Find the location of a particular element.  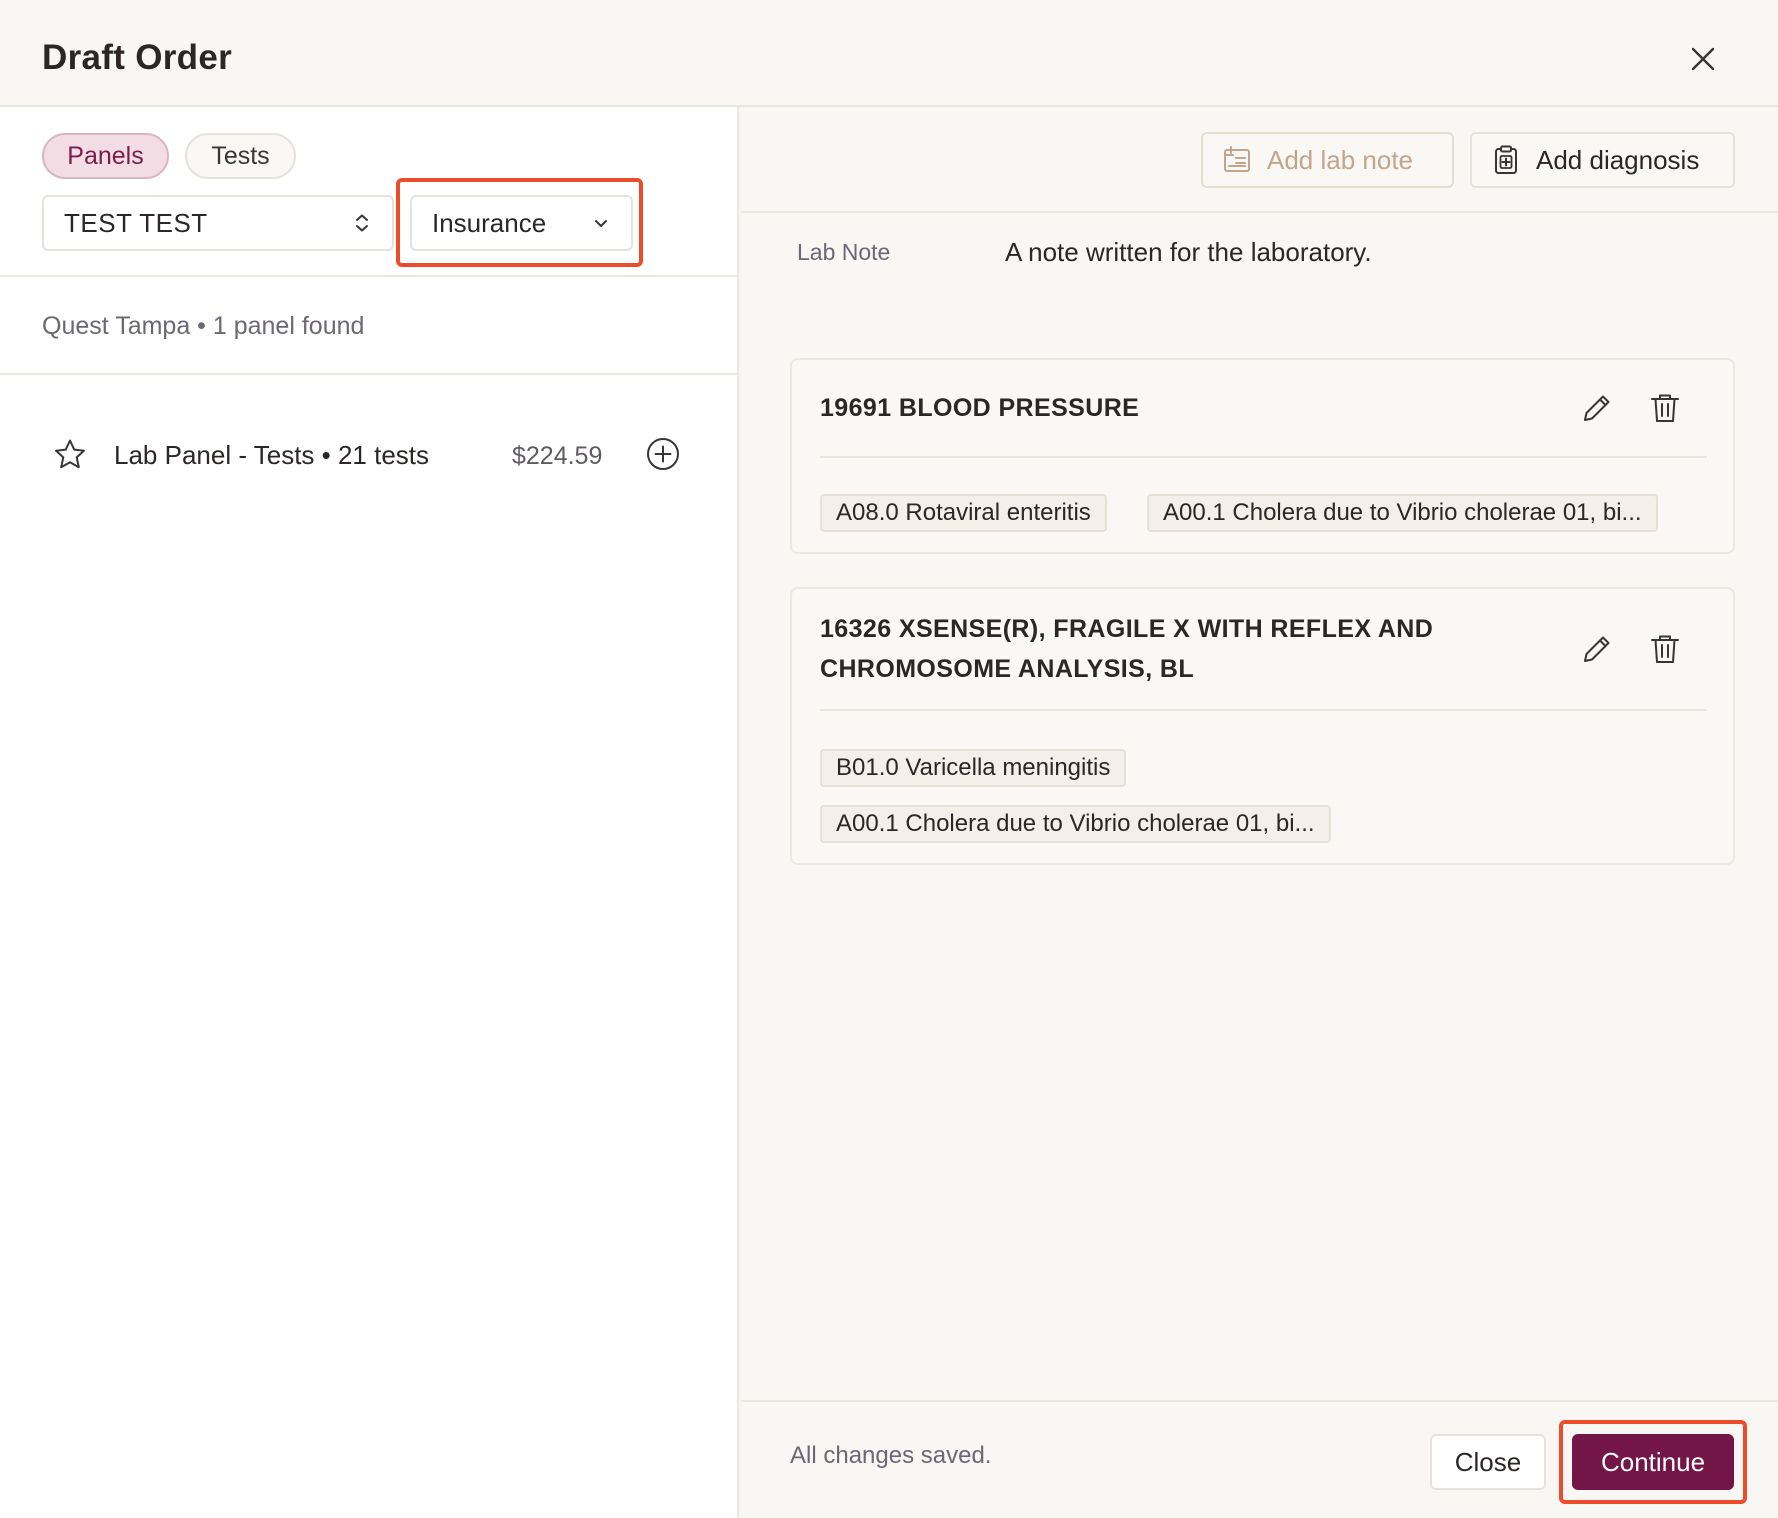

modal-title: Draft Order is located at coordinates (137, 57).